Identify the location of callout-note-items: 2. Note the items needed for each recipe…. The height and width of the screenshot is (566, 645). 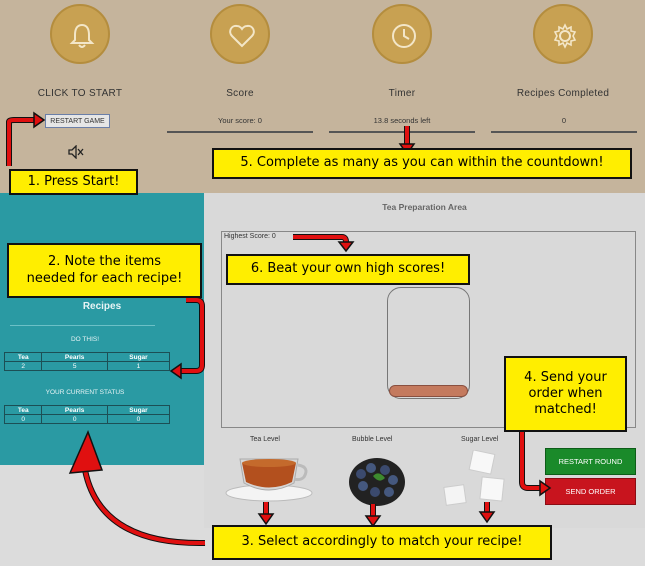
(104, 270).